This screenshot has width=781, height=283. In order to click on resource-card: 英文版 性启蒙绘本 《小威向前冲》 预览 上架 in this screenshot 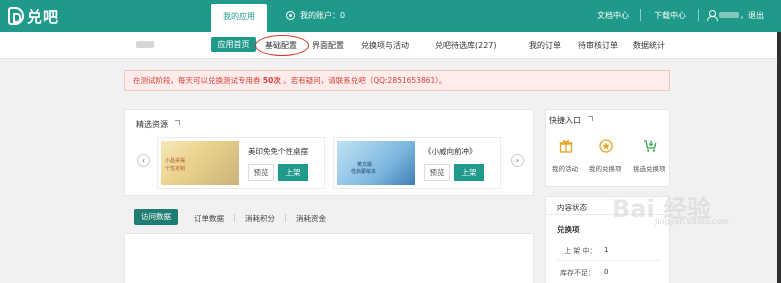, I will do `click(417, 163)`.